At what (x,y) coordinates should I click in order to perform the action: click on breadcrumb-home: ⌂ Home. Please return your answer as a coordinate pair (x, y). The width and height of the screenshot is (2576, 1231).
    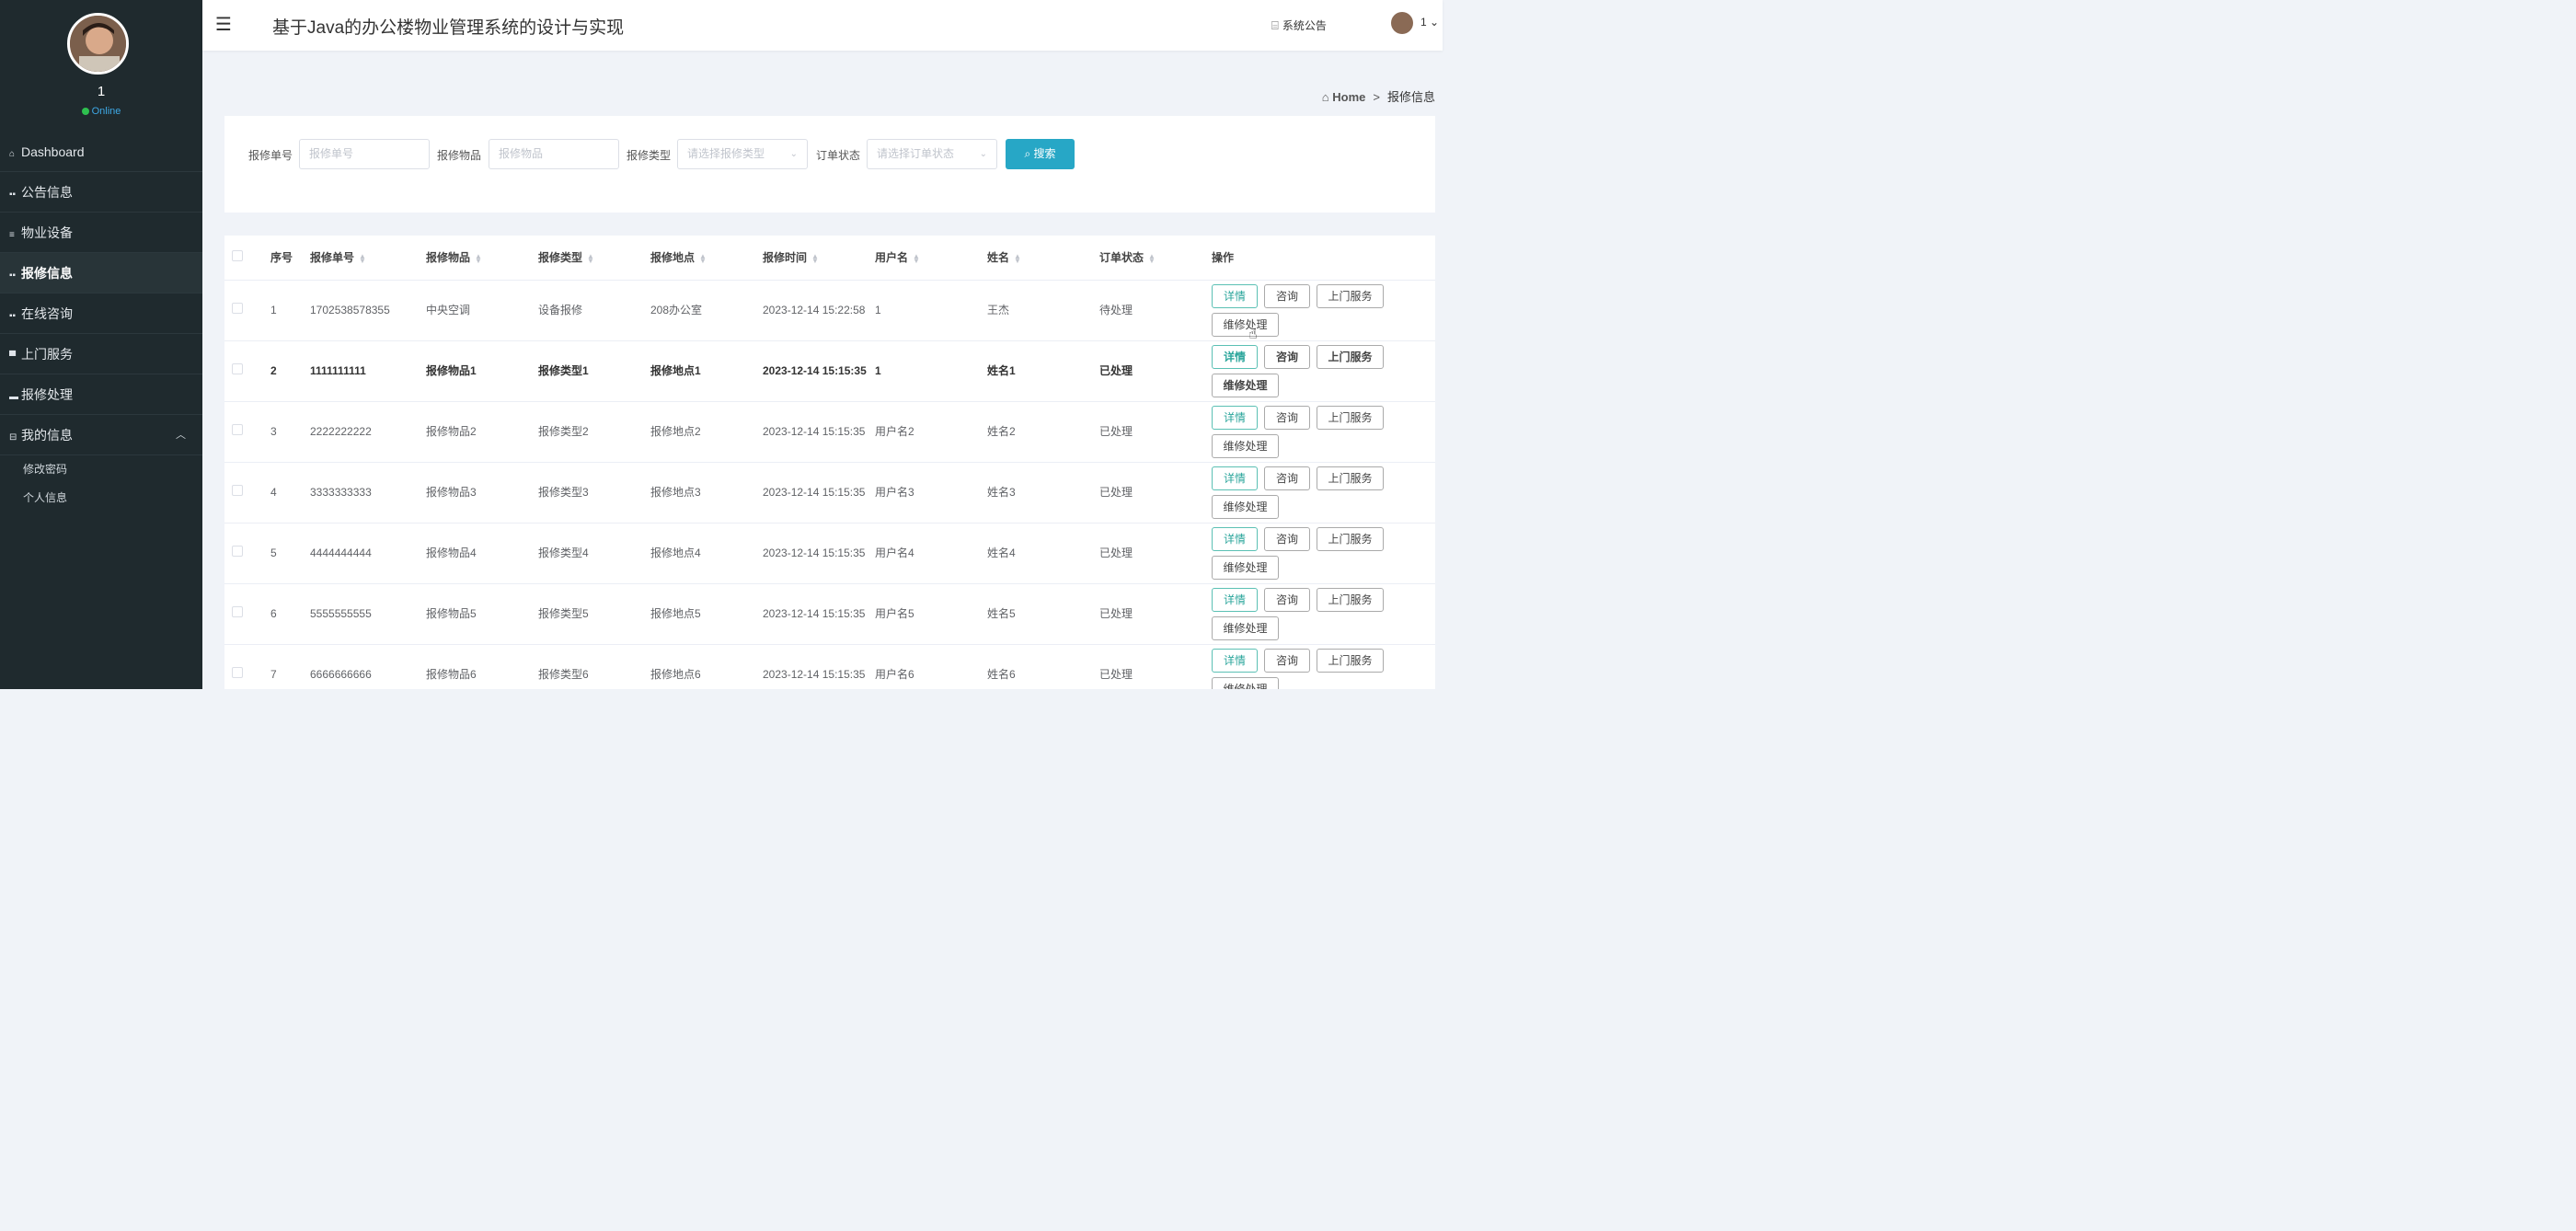
    Looking at the image, I should click on (1344, 97).